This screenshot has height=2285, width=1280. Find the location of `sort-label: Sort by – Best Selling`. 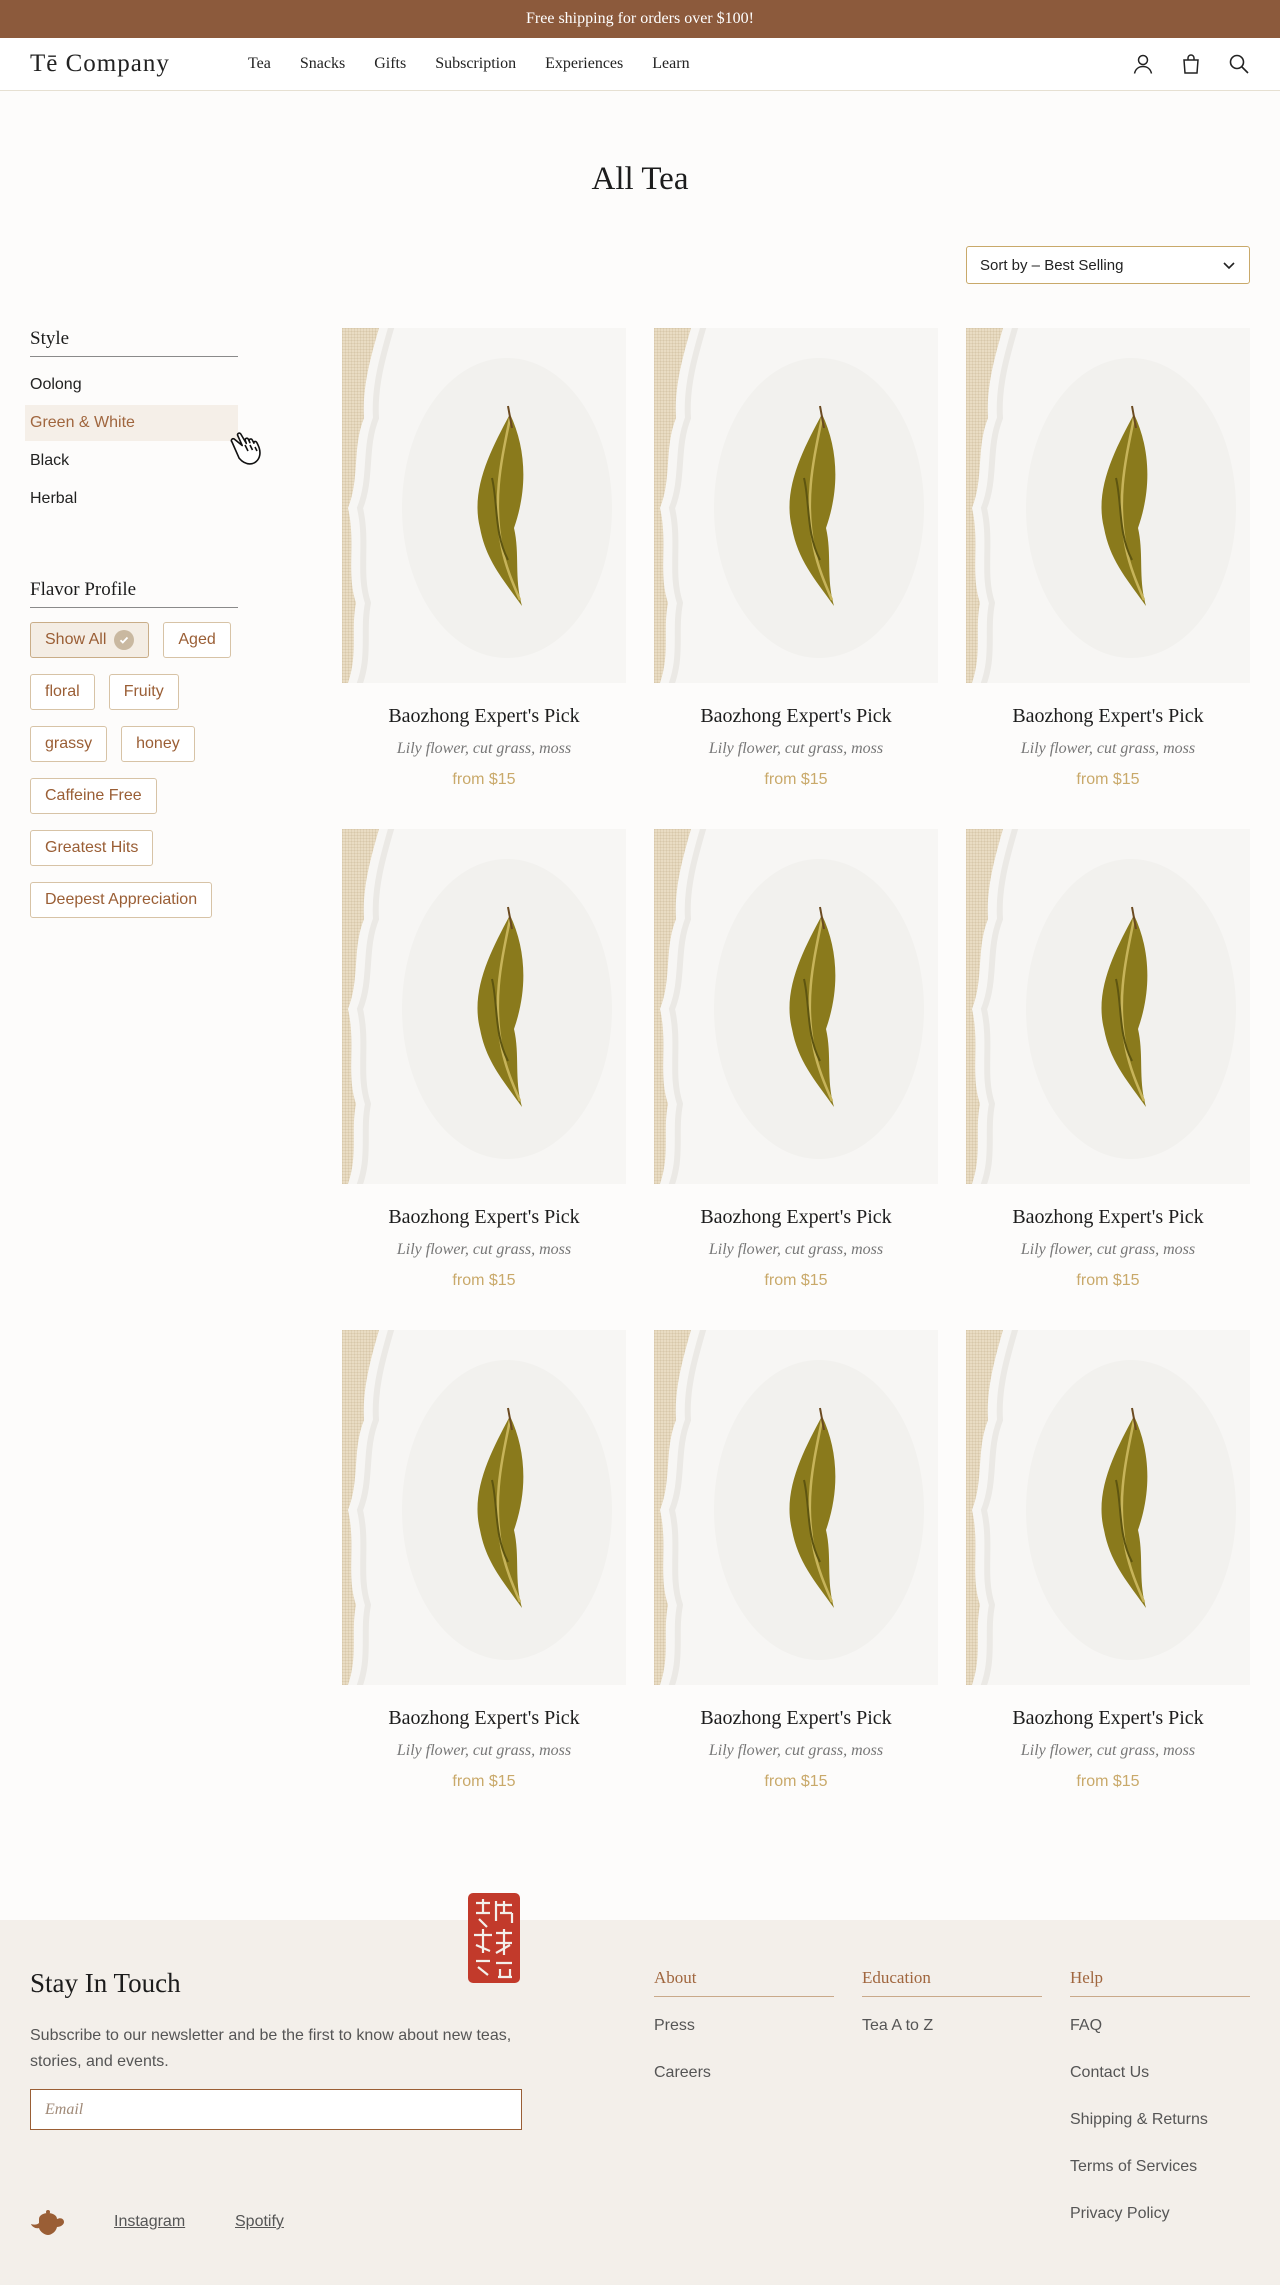

sort-label: Sort by – Best Selling is located at coordinates (1052, 265).